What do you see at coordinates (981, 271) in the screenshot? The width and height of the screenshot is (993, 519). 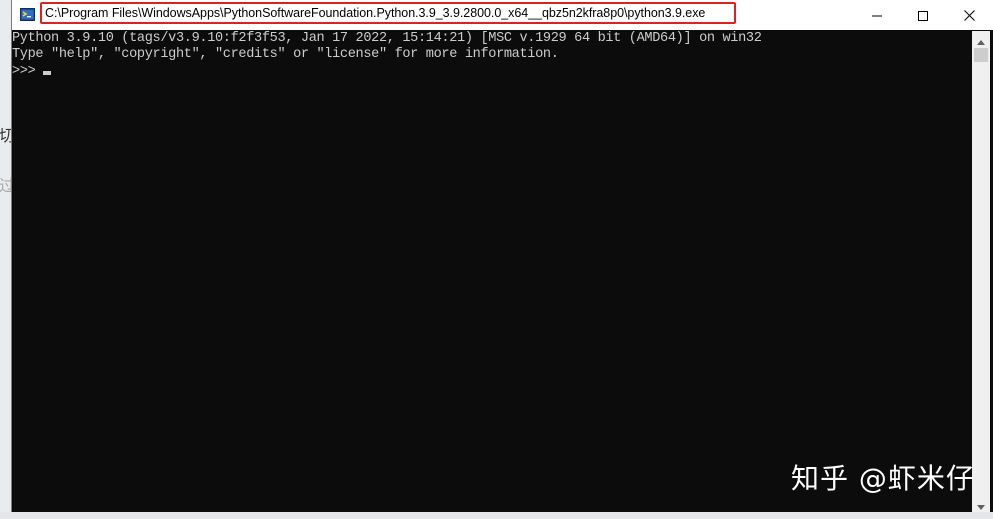 I see `vertical-scrollbar` at bounding box center [981, 271].